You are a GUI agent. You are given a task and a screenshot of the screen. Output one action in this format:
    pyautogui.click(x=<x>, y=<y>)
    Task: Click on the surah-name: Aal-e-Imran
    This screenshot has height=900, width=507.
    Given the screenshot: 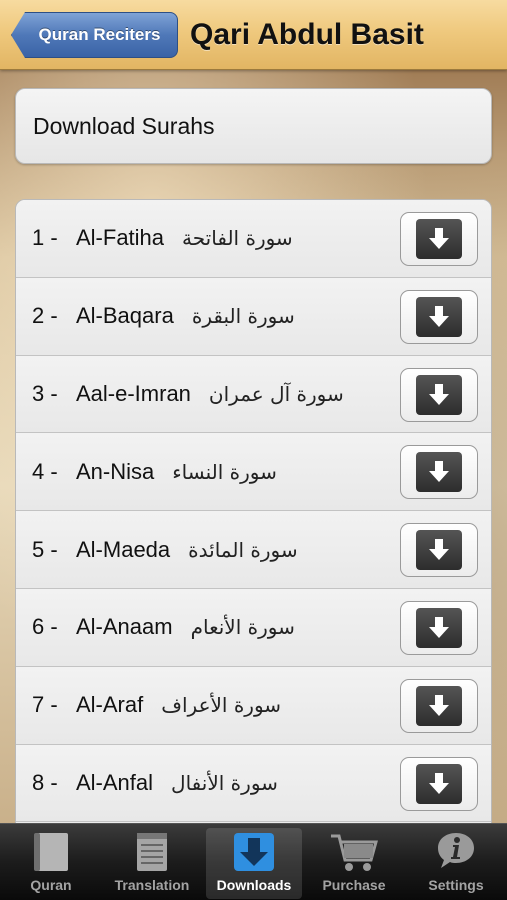 What is the action you would take?
    pyautogui.click(x=133, y=393)
    